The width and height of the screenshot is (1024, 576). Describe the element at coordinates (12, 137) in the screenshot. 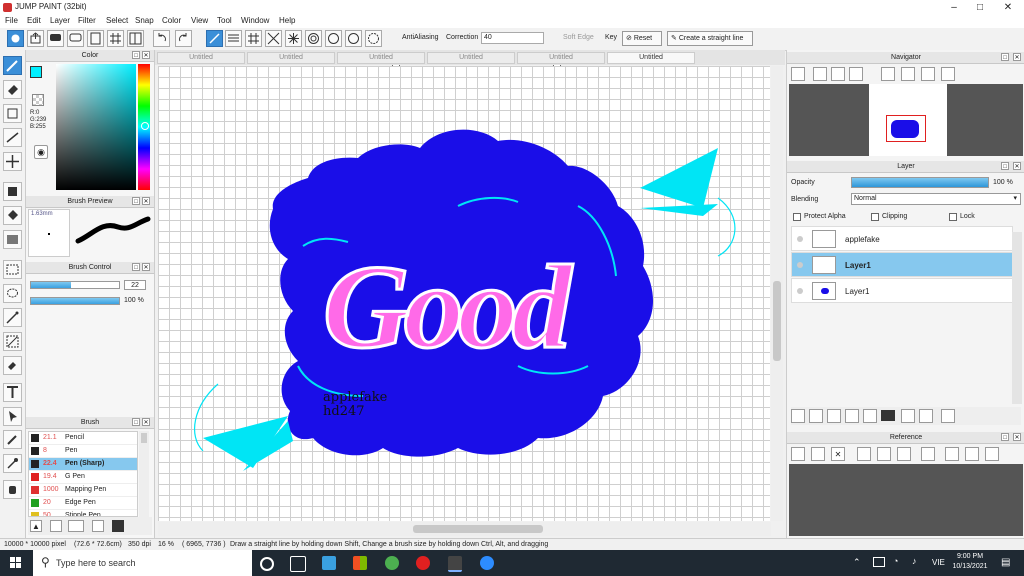

I see `tool-line` at that location.